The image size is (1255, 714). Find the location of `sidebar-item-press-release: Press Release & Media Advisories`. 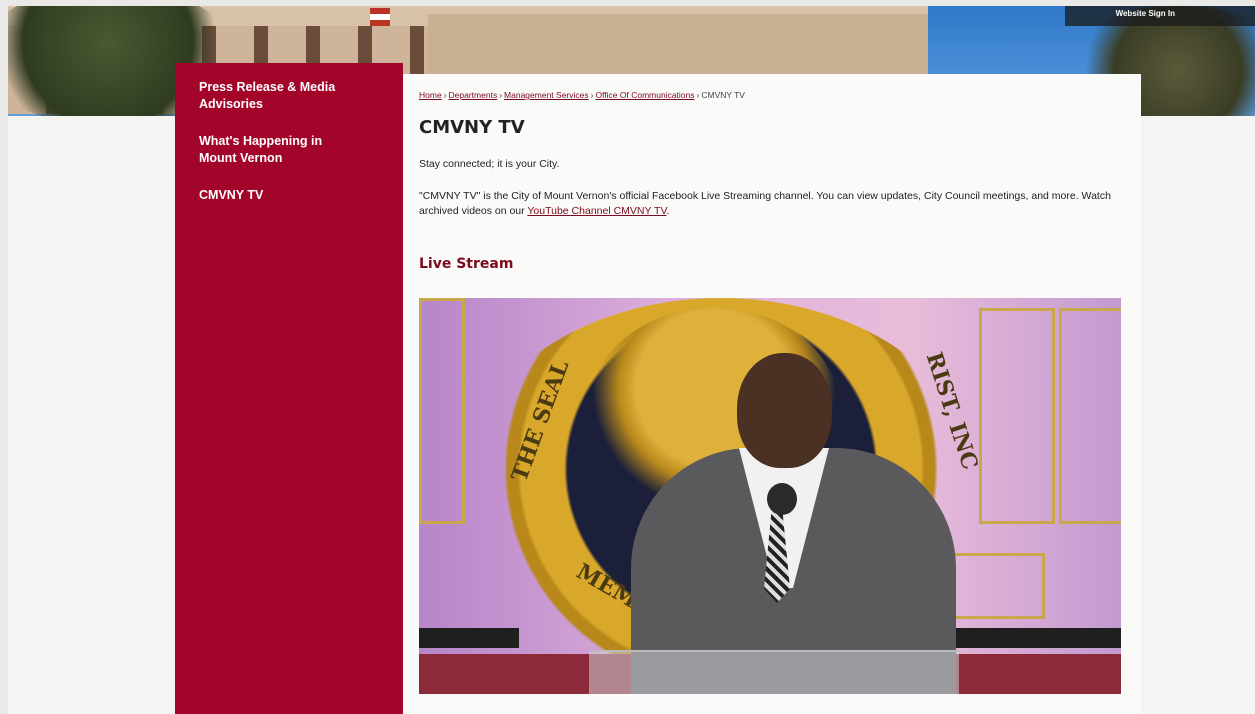

sidebar-item-press-release: Press Release & Media Advisories is located at coordinates (274, 96).